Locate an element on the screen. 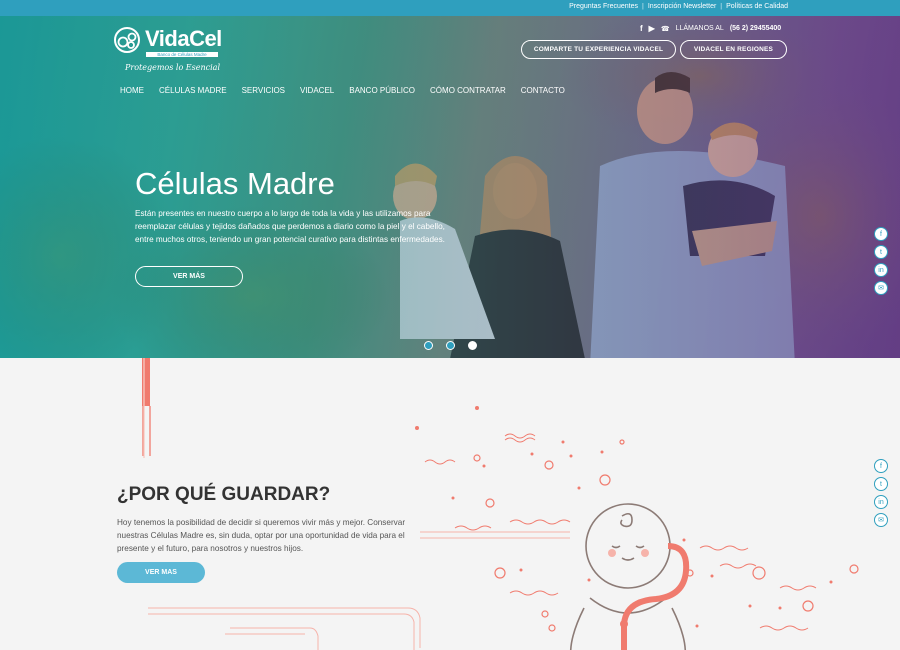 The image size is (900, 650). brand-tagline: Protegemos lo Esencial is located at coordinates (172, 67).